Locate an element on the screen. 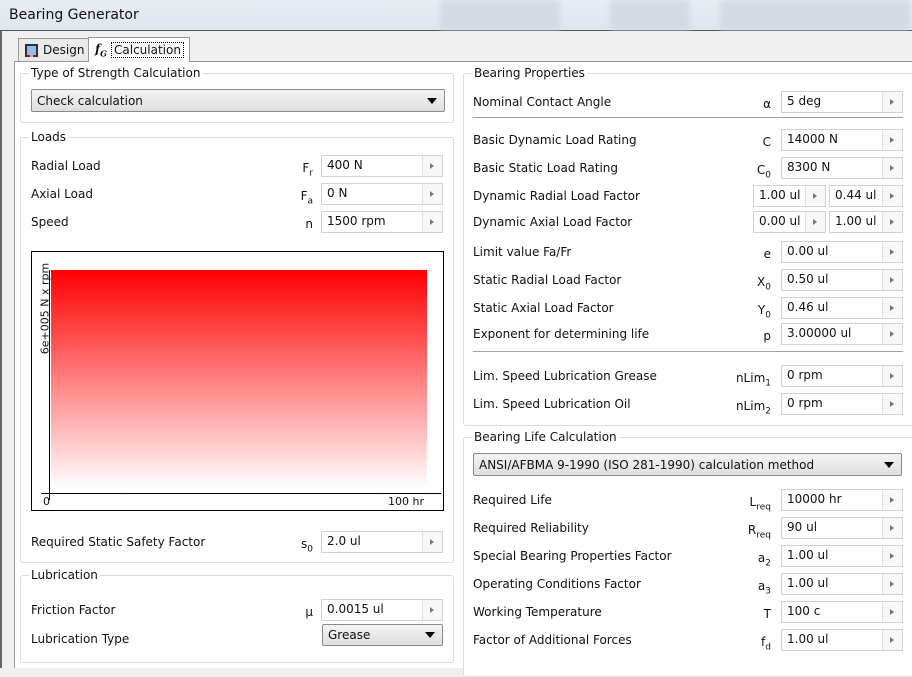  speed-input: 1500 rpm is located at coordinates (382, 222).